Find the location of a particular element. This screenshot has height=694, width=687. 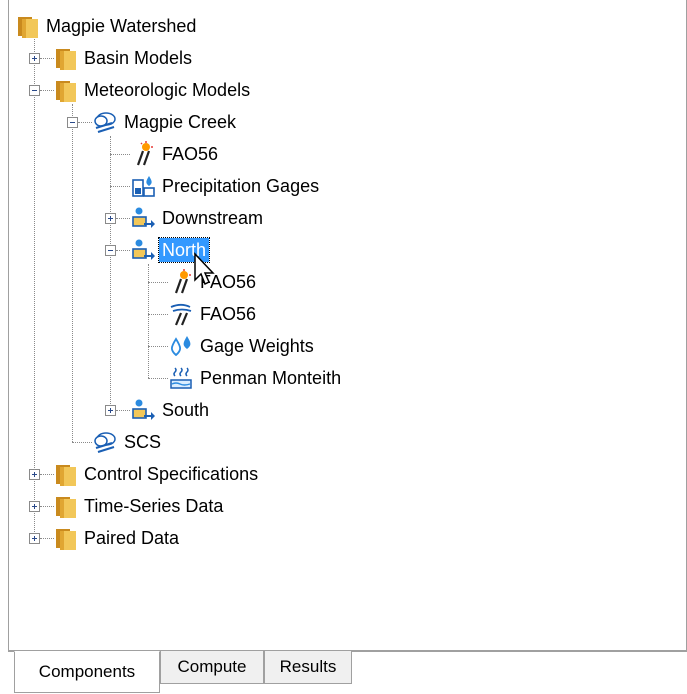

mouse-cursor-icon is located at coordinates (204, 269).